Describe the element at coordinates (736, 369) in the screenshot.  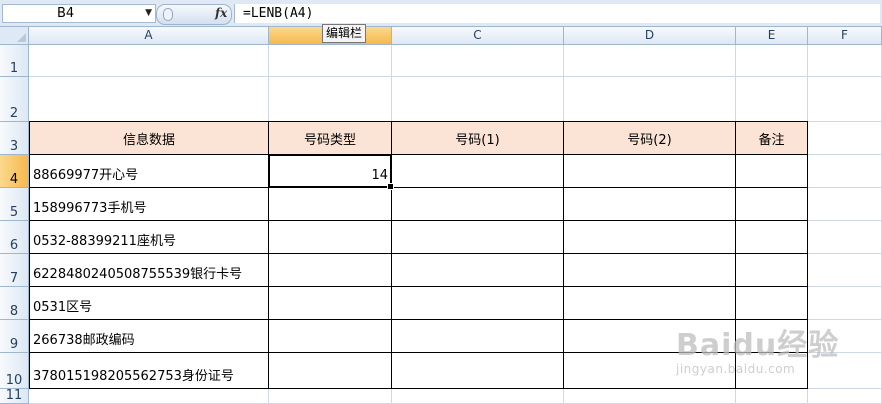
I see `watermark-url: jingyan.baidu.com` at that location.